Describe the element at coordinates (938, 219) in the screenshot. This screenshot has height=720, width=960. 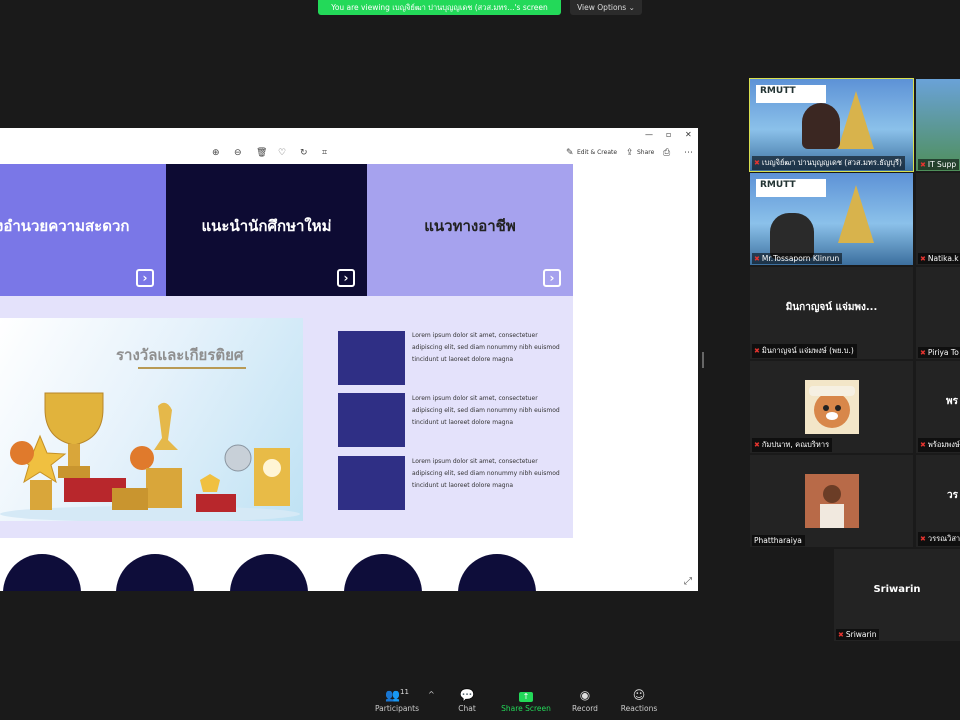
I see `participant-tile: ✖ Natika.k` at that location.